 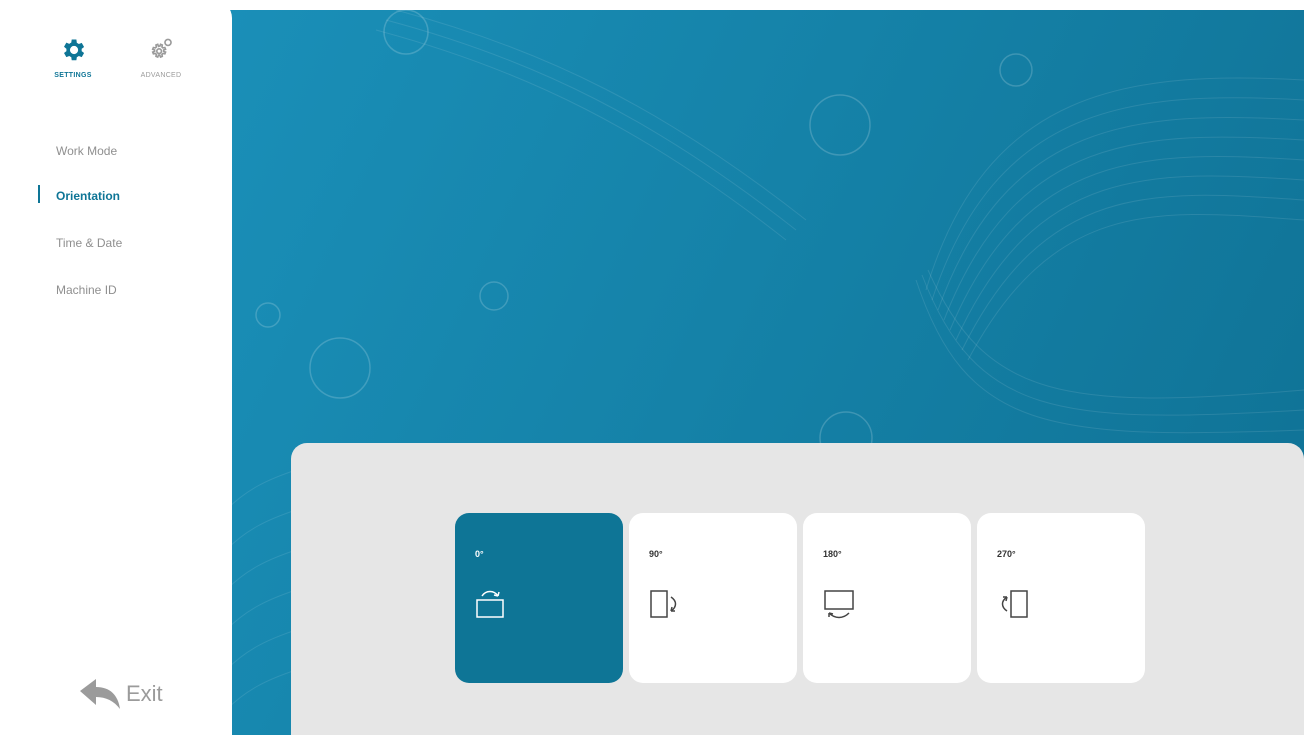 What do you see at coordinates (39, 194) in the screenshot?
I see `active-indicator` at bounding box center [39, 194].